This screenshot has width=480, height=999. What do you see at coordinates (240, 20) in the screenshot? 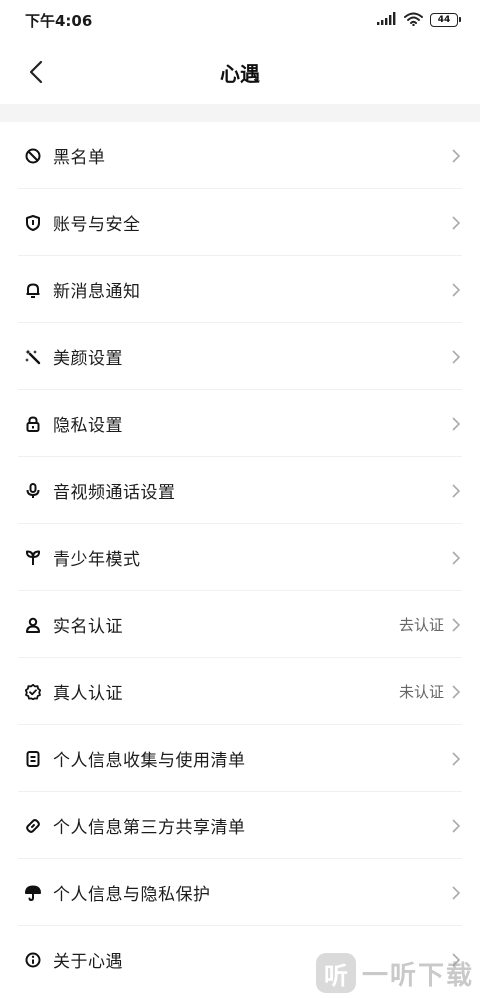
I see `status-bar: 下午4:06 44` at bounding box center [240, 20].